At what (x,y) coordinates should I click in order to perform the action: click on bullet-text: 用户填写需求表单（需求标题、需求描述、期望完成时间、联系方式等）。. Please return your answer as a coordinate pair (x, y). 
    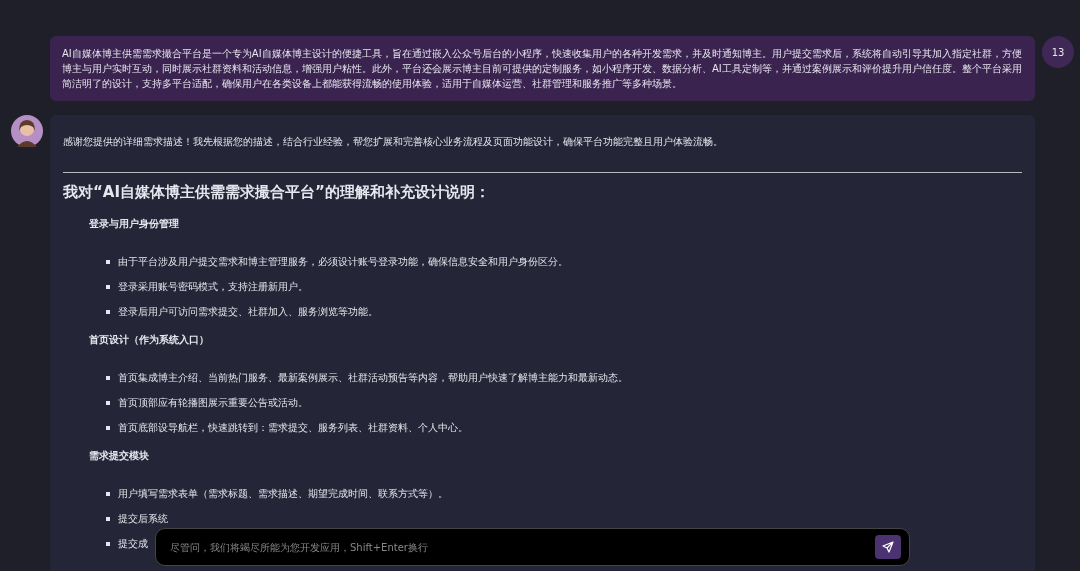
    Looking at the image, I should click on (283, 494).